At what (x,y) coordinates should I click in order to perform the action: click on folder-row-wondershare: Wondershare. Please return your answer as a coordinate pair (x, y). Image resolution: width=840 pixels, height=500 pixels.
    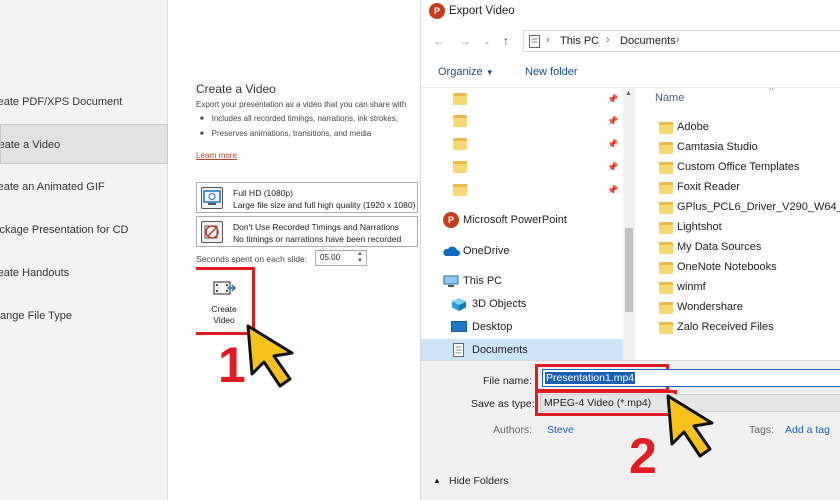
    Looking at the image, I should click on (749, 307).